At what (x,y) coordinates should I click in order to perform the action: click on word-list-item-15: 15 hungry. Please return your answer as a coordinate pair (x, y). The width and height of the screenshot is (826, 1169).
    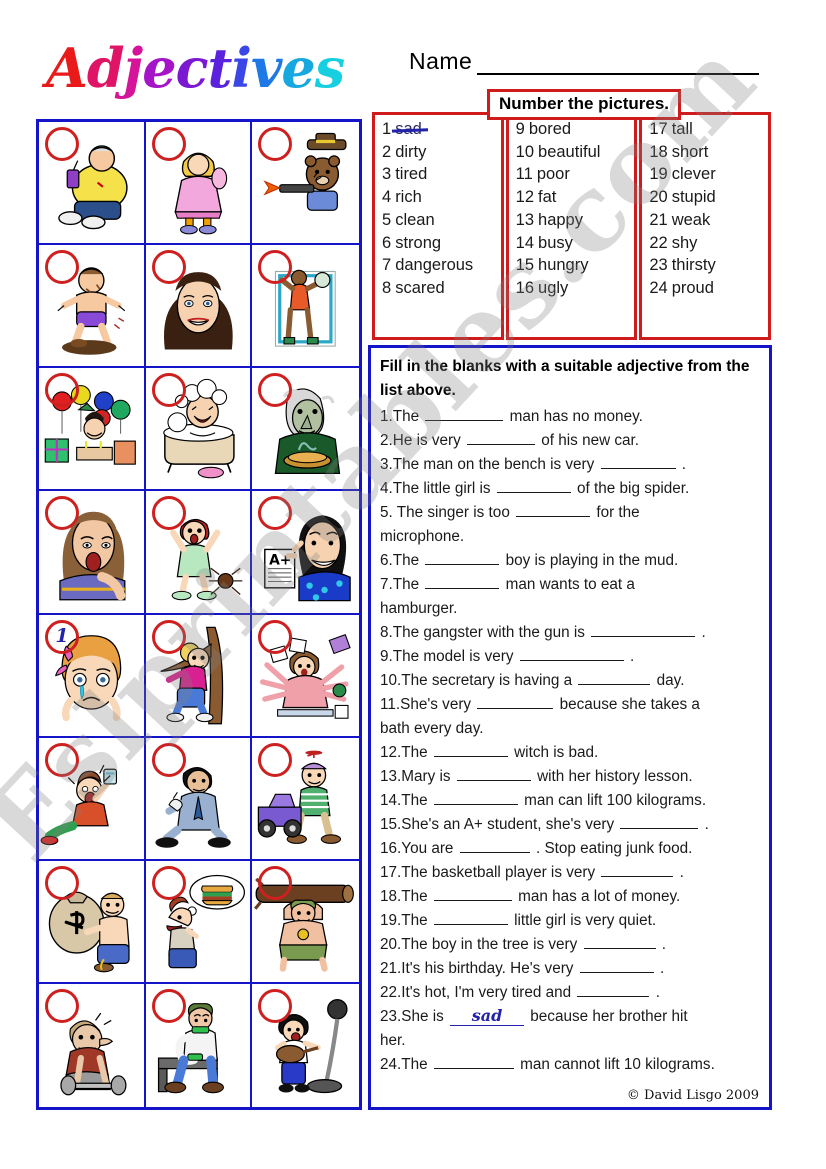
    Looking at the image, I should click on (573, 265).